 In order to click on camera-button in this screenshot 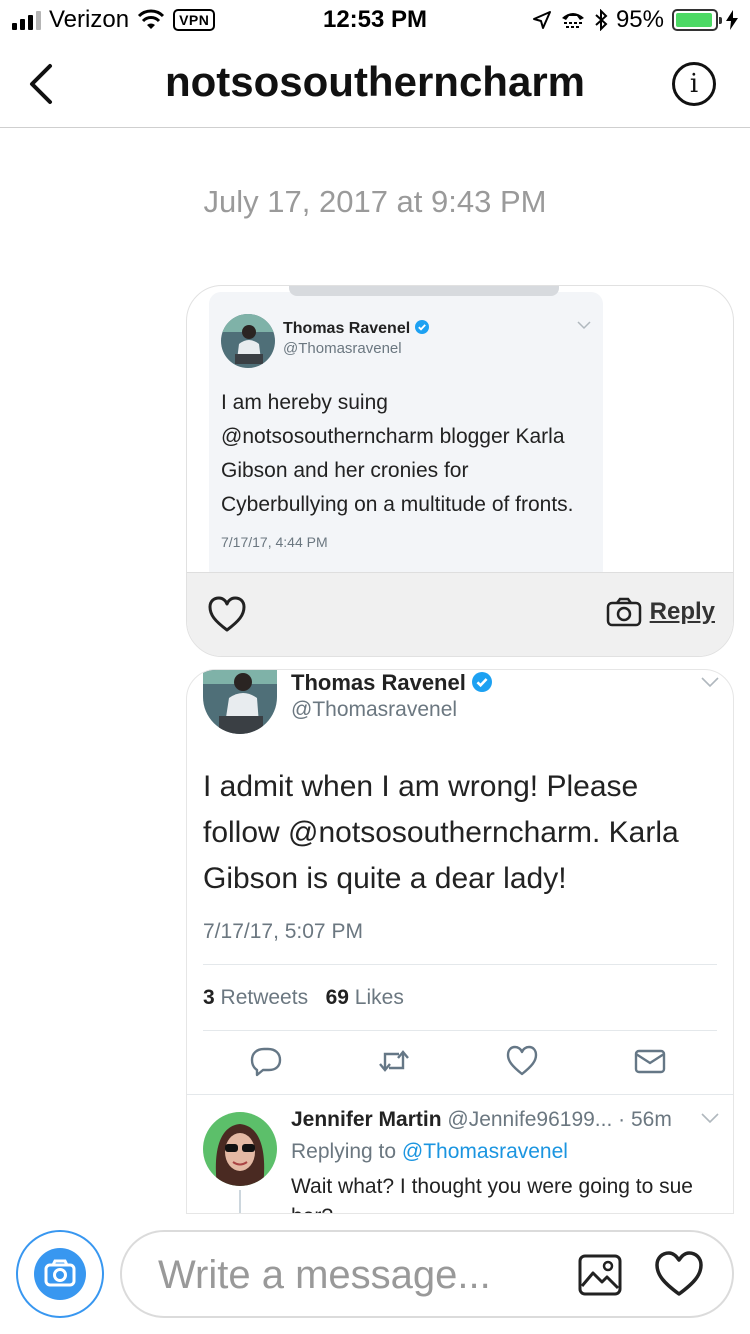, I will do `click(60, 1274)`.